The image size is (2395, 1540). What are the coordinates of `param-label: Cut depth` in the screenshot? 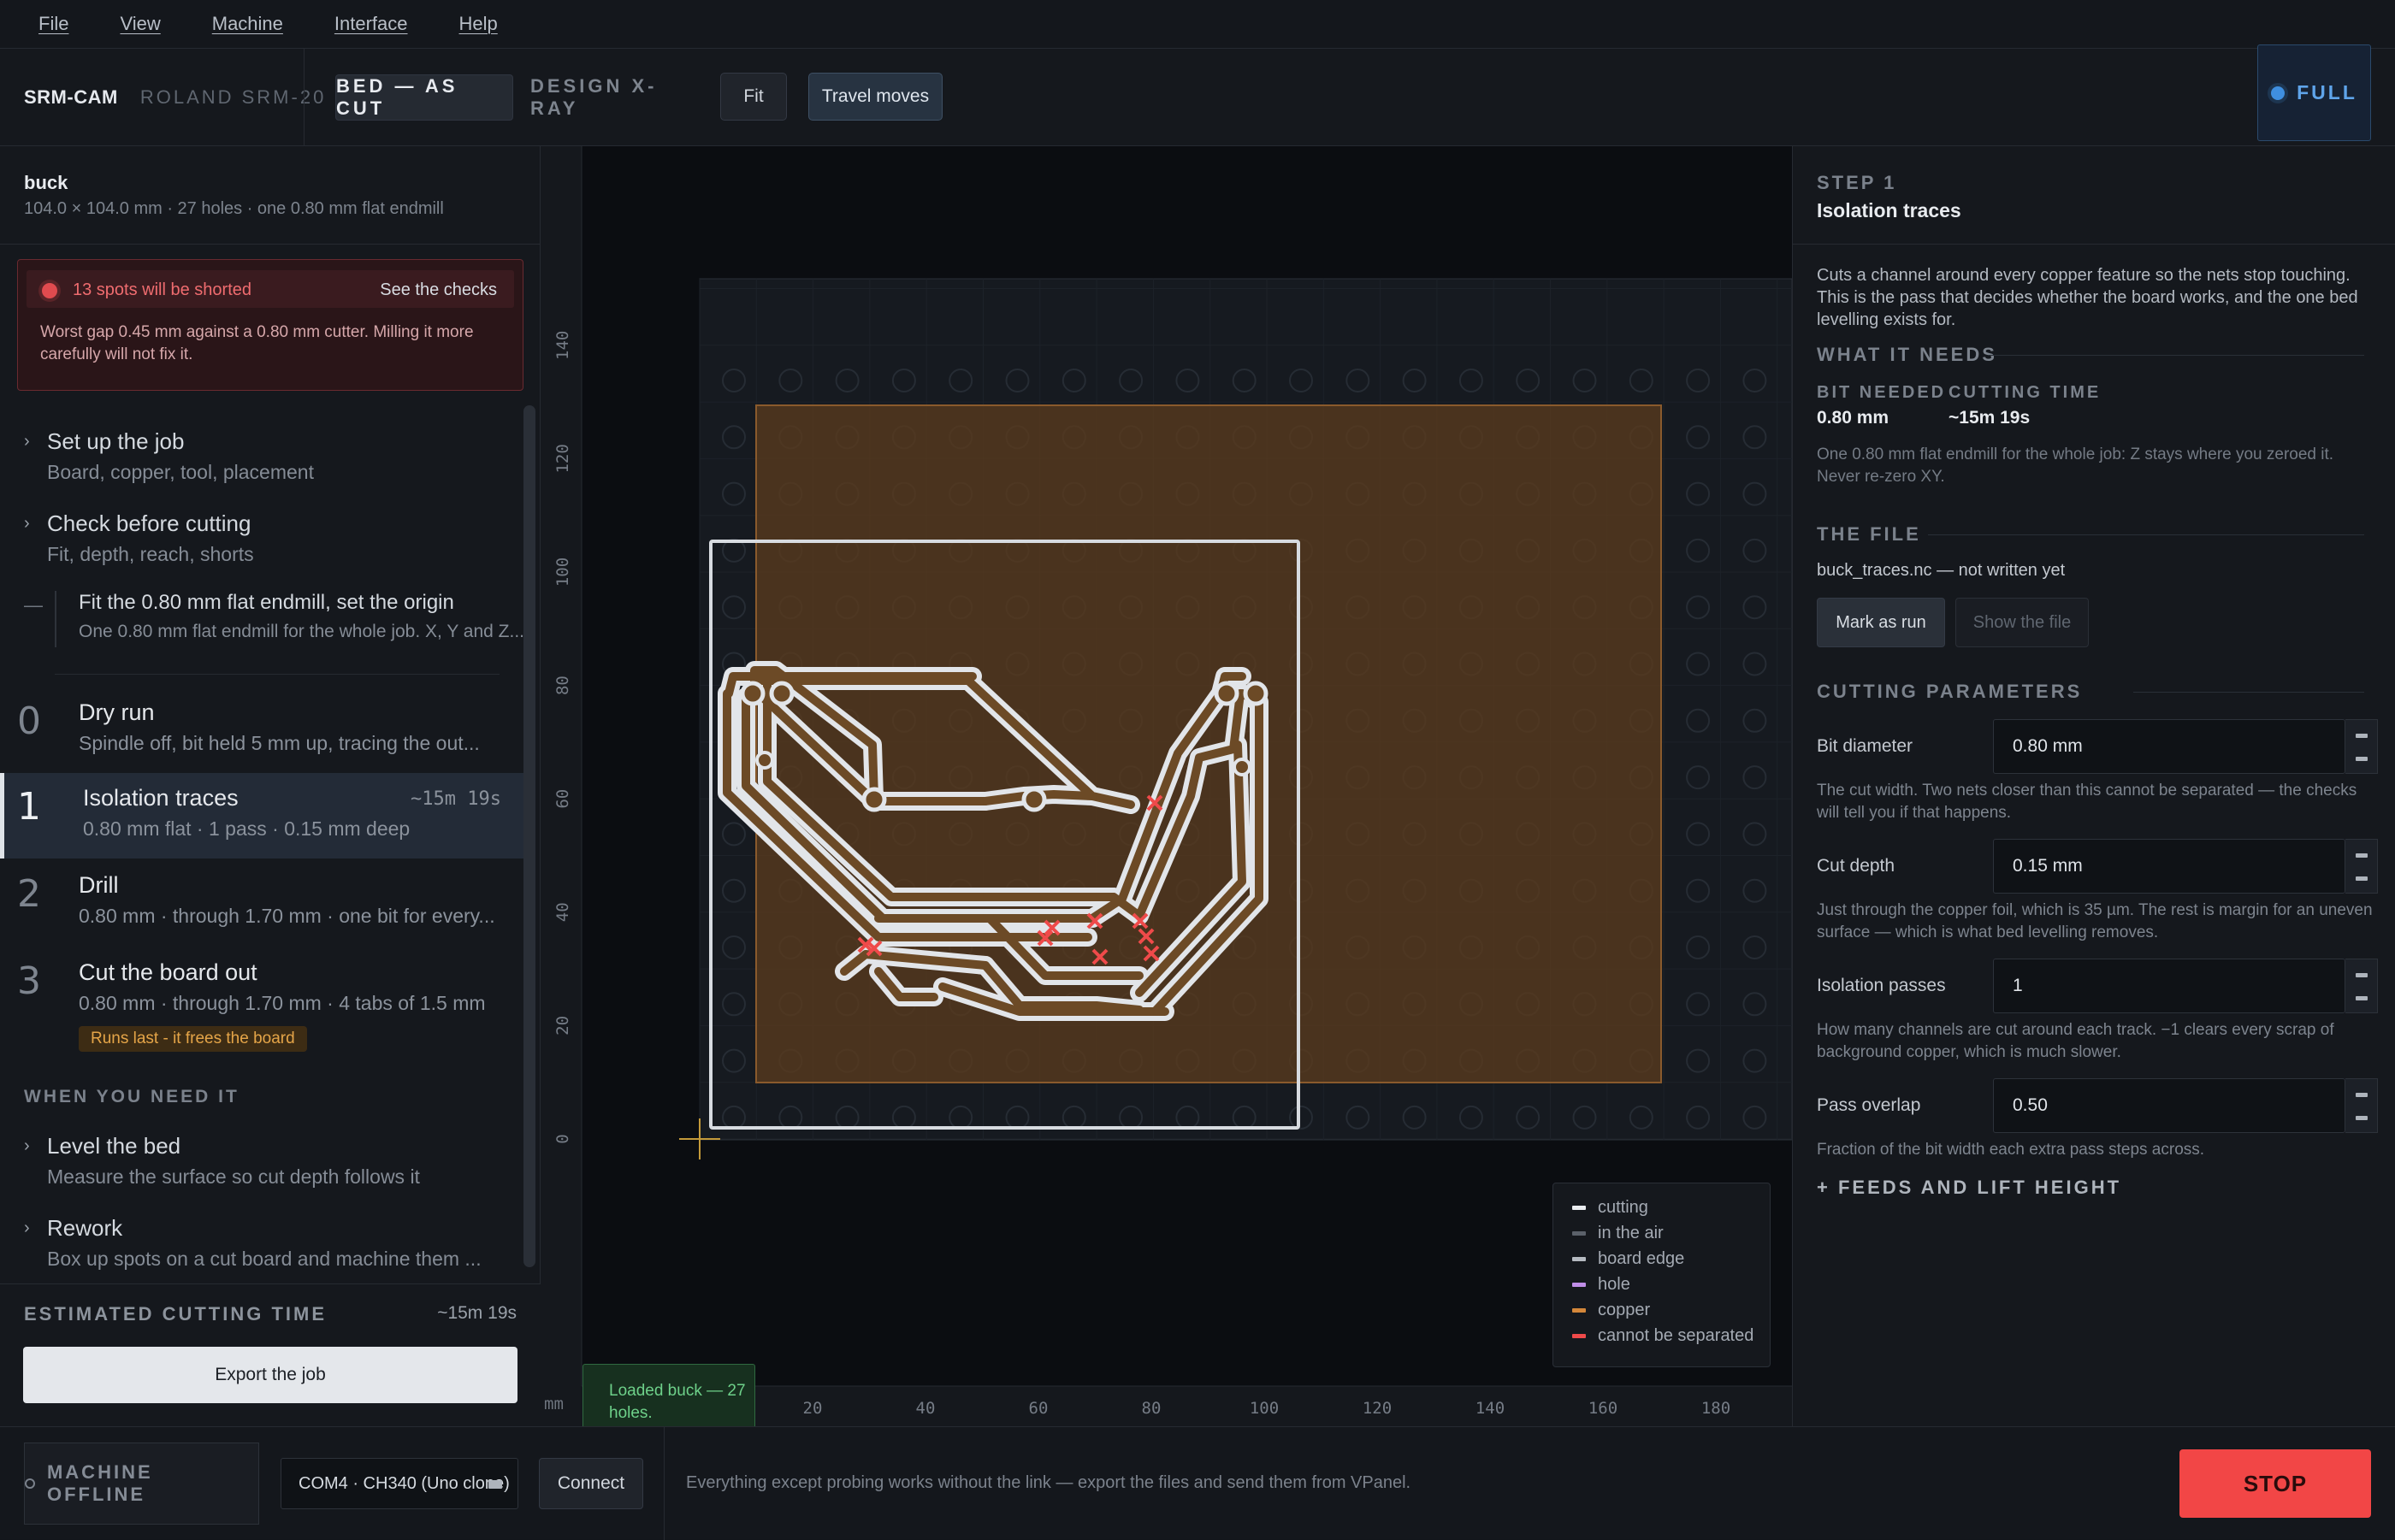 It's located at (1856, 866).